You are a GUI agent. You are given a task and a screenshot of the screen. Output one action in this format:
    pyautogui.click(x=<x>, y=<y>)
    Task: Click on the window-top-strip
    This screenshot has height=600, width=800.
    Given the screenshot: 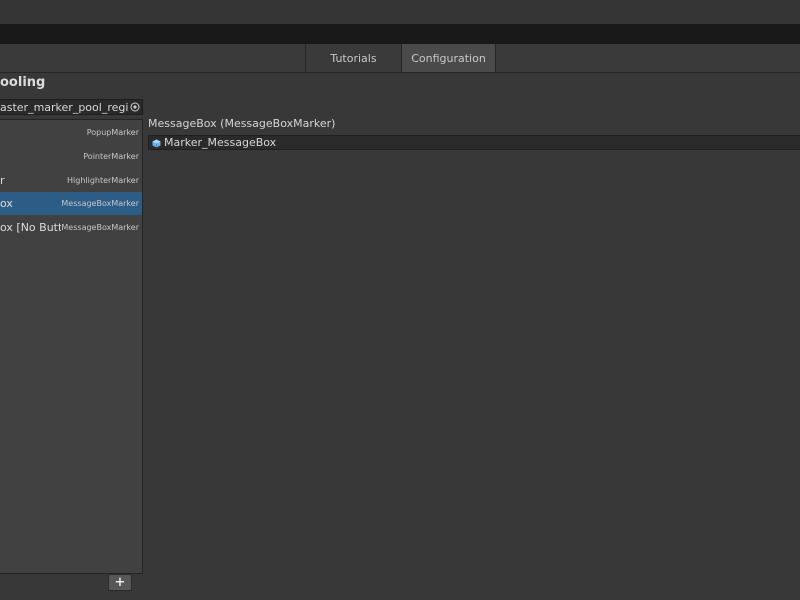 What is the action you would take?
    pyautogui.click(x=400, y=12)
    